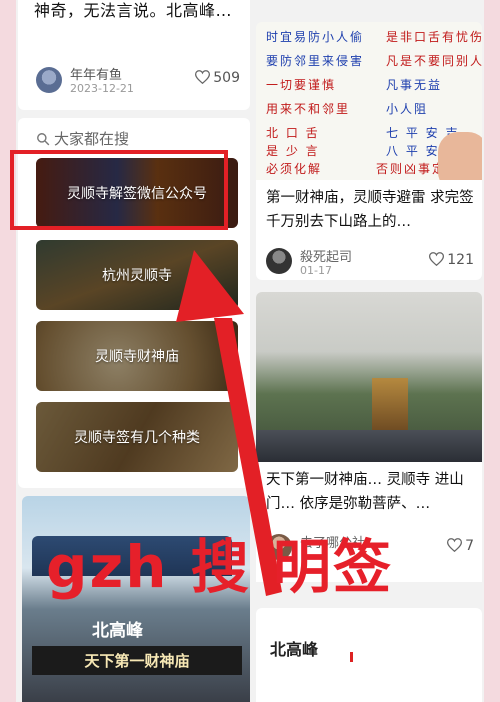 The image size is (500, 702). I want to click on search-suggestion-label: 杭州灵顺寺, so click(137, 276).